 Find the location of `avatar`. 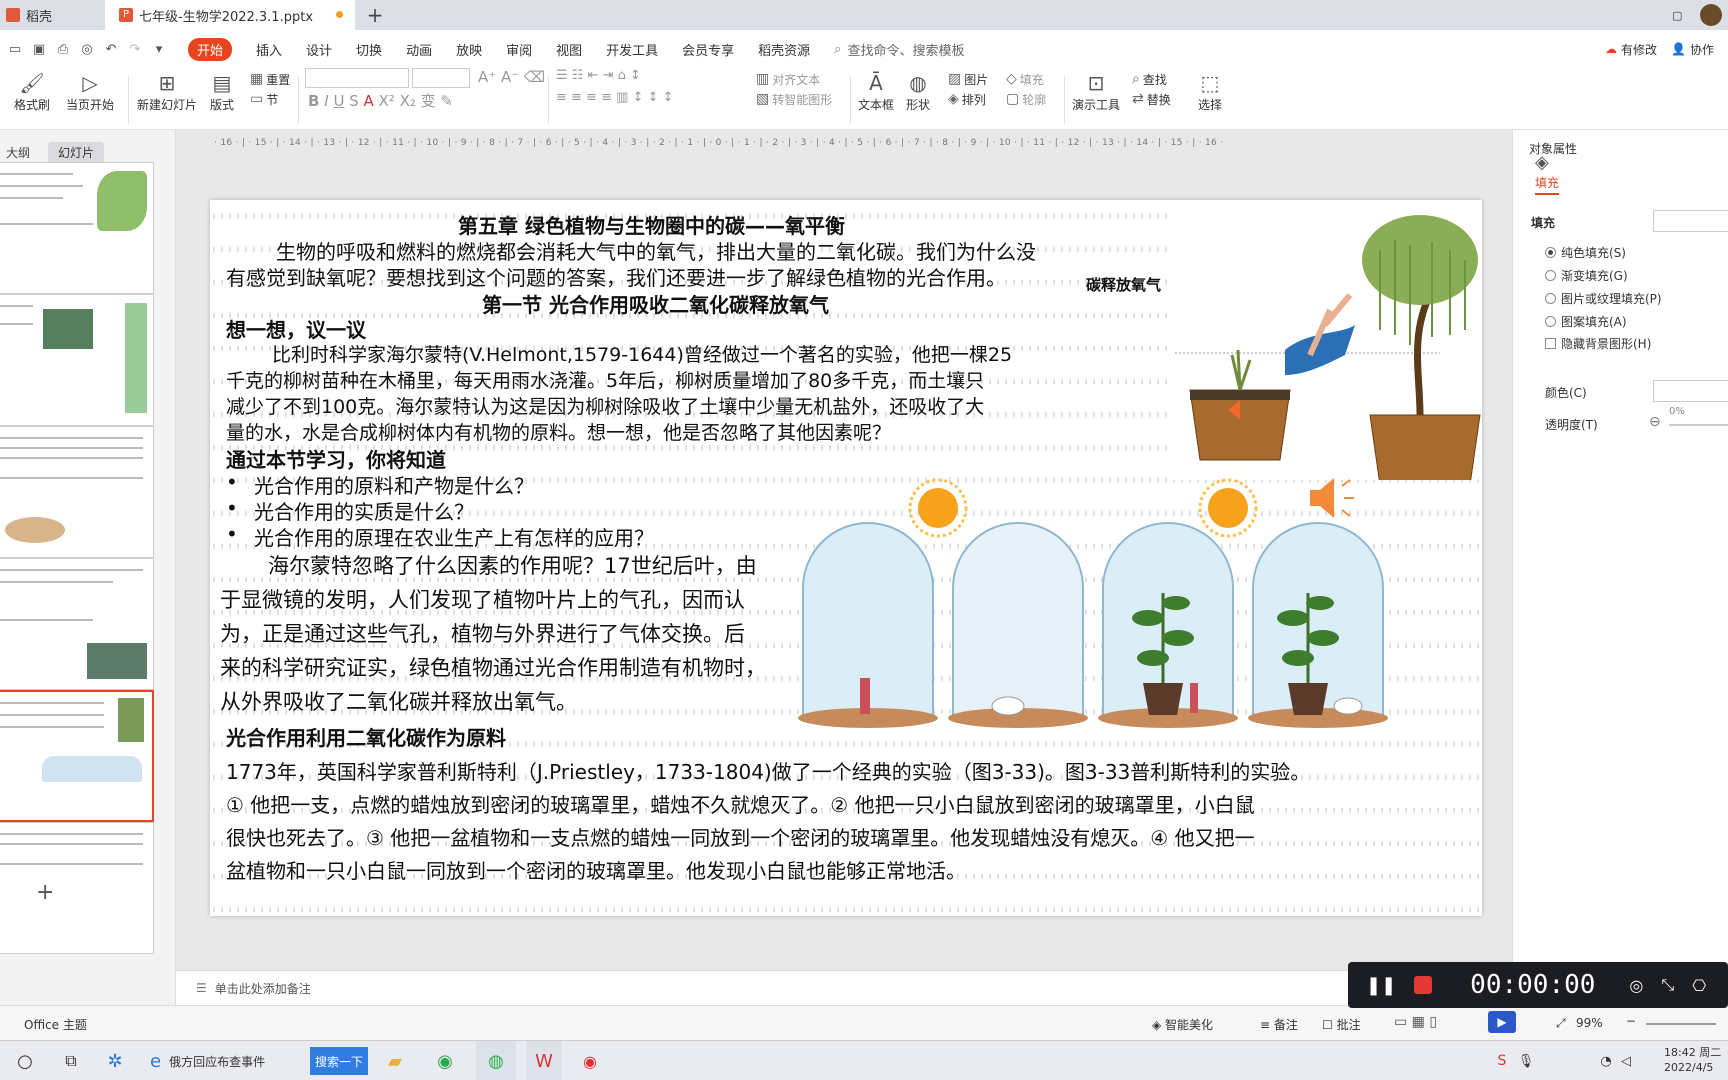

avatar is located at coordinates (1713, 15).